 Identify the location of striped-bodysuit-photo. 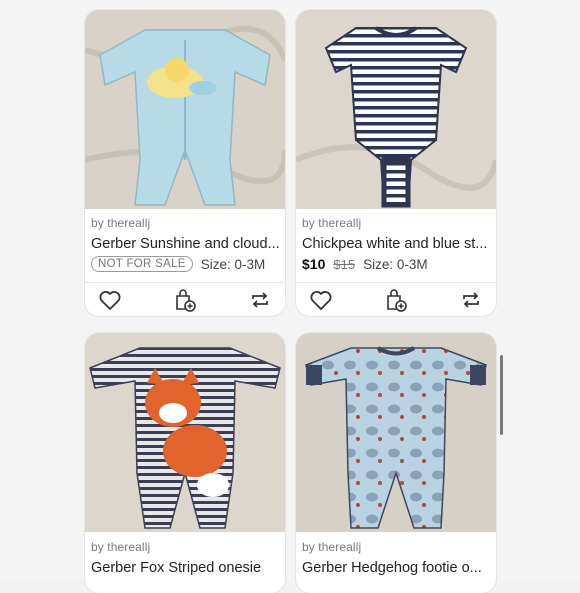
(396, 109).